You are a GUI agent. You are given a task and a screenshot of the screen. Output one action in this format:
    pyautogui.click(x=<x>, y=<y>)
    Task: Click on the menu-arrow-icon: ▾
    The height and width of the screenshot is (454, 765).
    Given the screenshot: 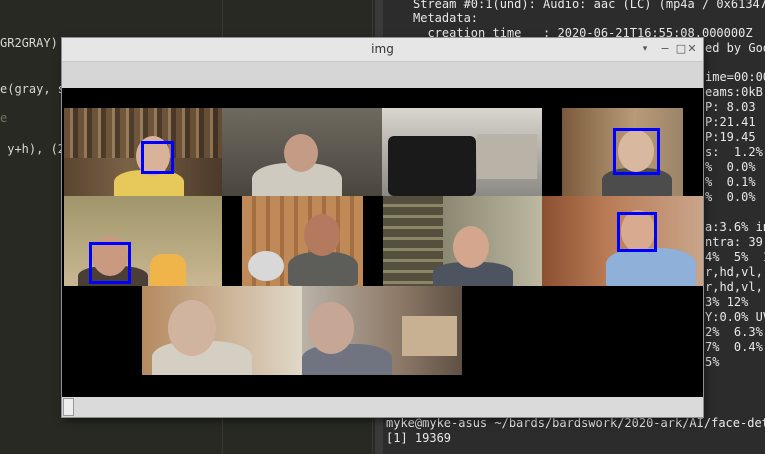 What is the action you would take?
    pyautogui.click(x=645, y=49)
    